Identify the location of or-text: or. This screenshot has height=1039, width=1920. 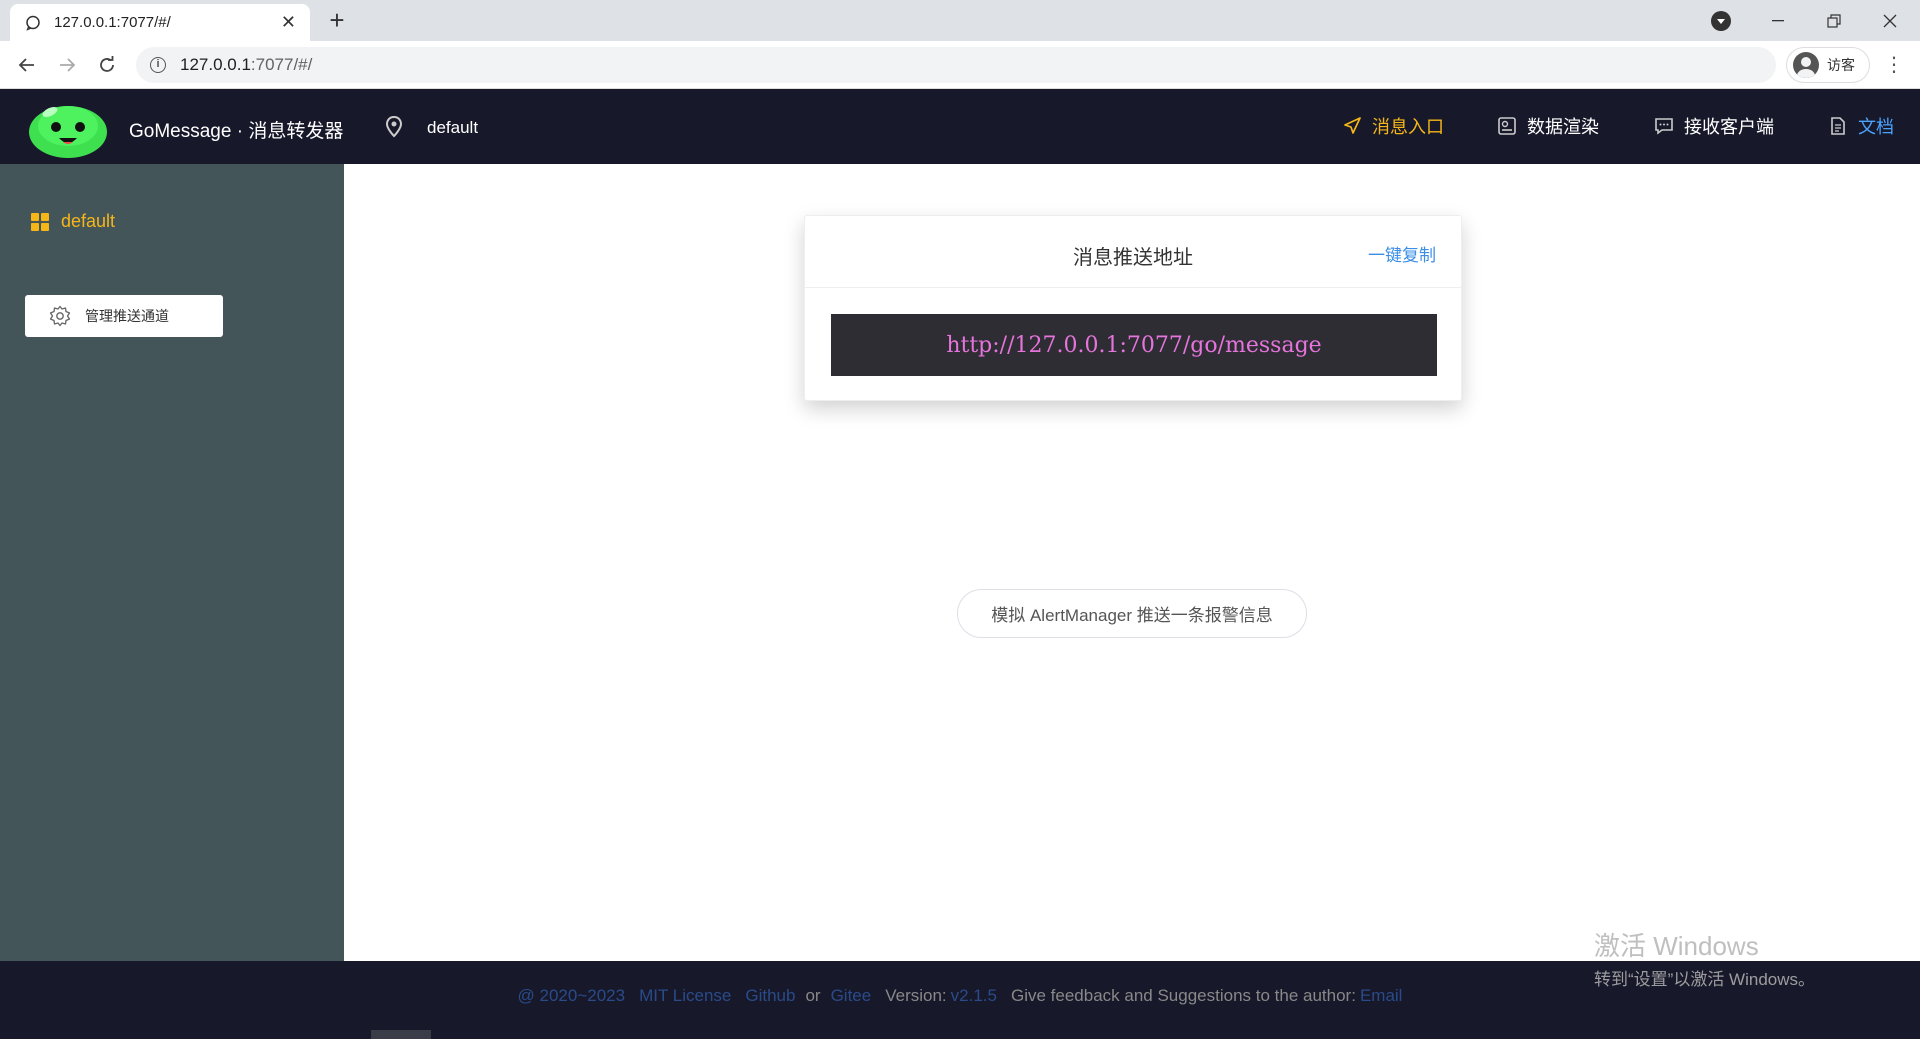
(813, 995).